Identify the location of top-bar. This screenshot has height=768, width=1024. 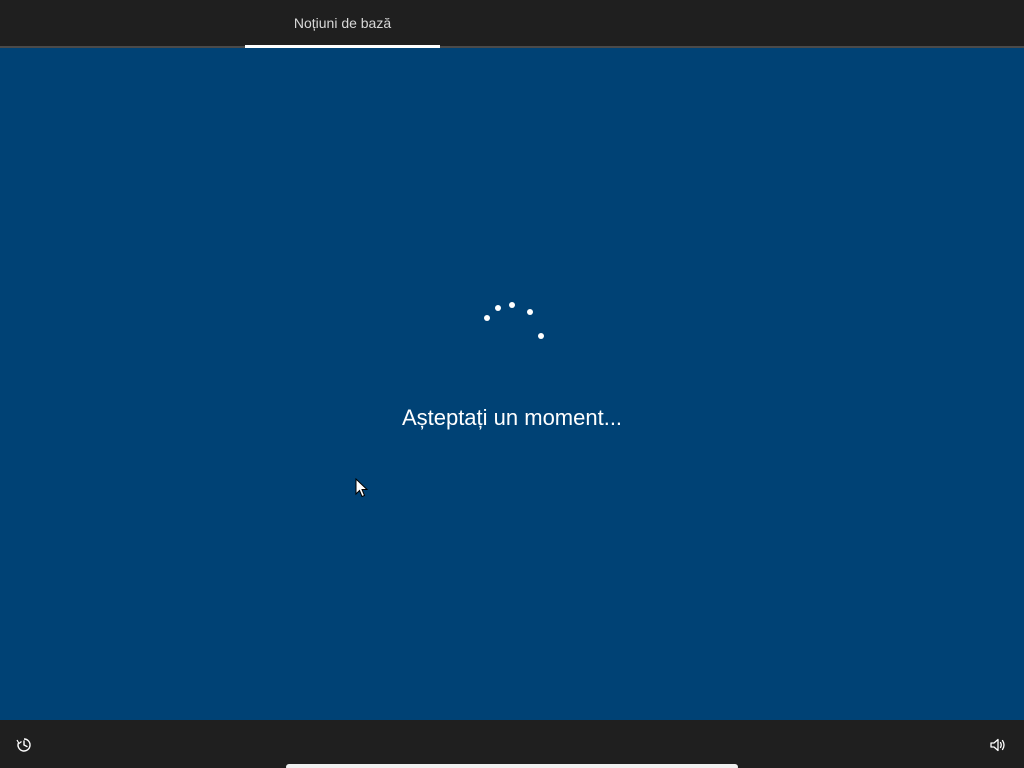
(512, 23).